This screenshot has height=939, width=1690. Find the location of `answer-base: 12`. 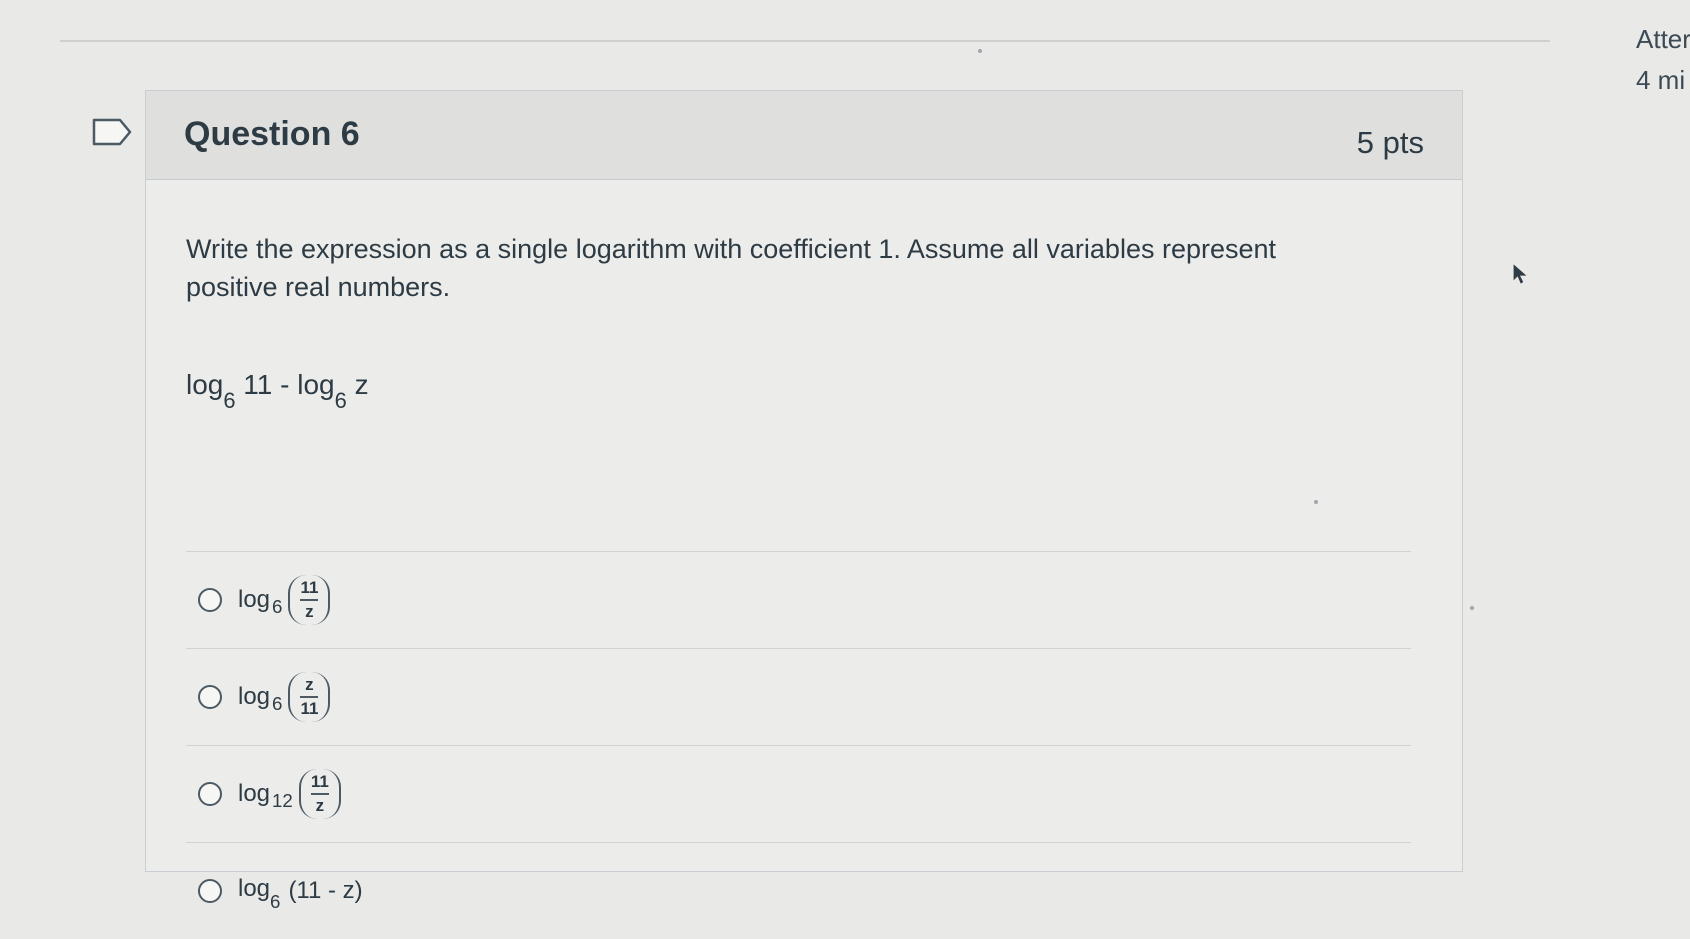

answer-base: 12 is located at coordinates (282, 800).